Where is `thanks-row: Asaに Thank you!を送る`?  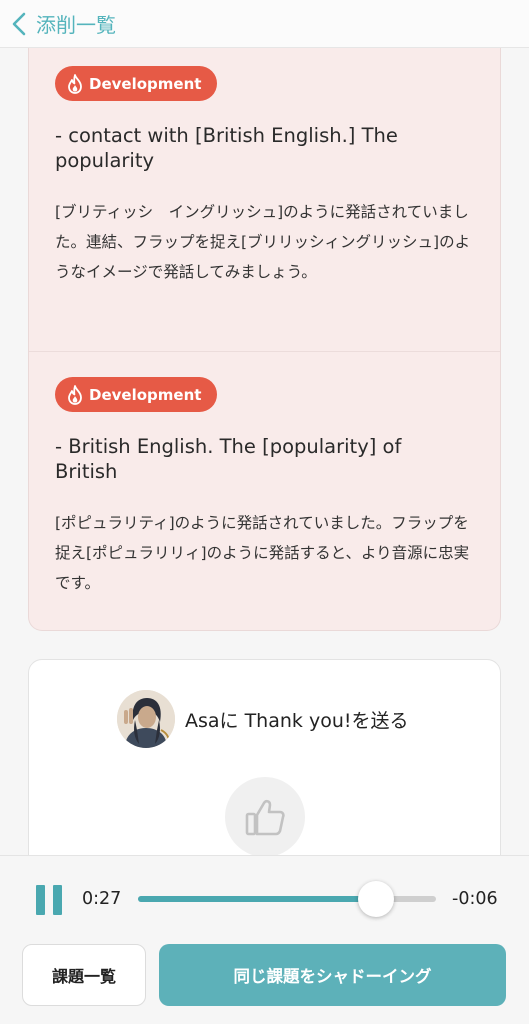
thanks-row: Asaに Thank you!を送る is located at coordinates (262, 719).